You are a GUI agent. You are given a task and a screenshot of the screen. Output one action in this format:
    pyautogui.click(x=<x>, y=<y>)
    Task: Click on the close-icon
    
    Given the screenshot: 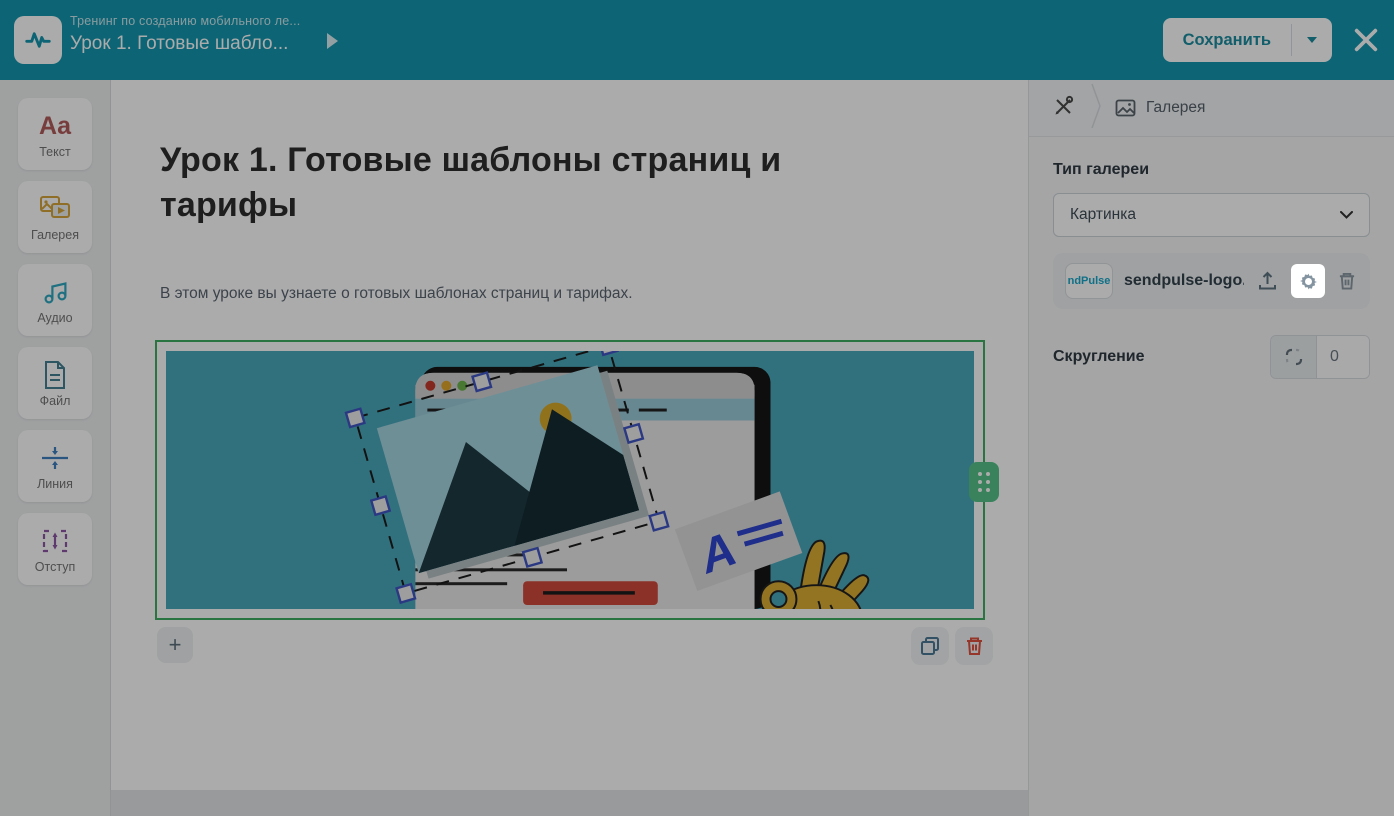 What is the action you would take?
    pyautogui.click(x=1366, y=40)
    